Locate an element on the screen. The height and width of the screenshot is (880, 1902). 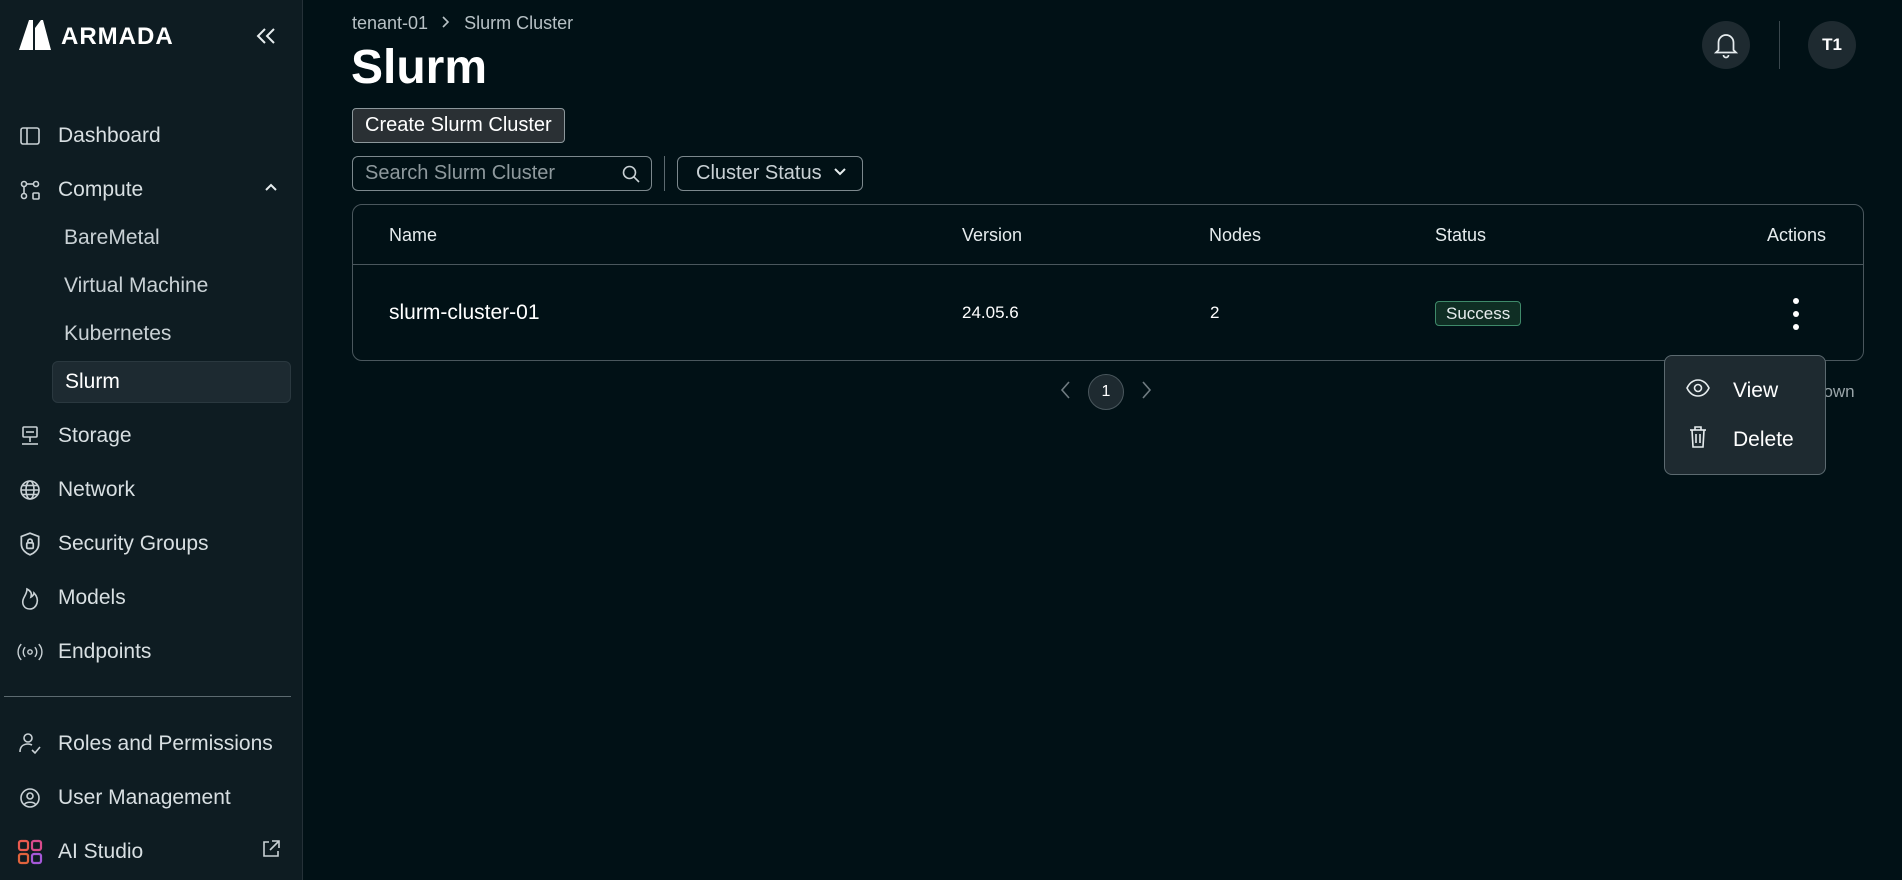
search-box is located at coordinates (502, 173).